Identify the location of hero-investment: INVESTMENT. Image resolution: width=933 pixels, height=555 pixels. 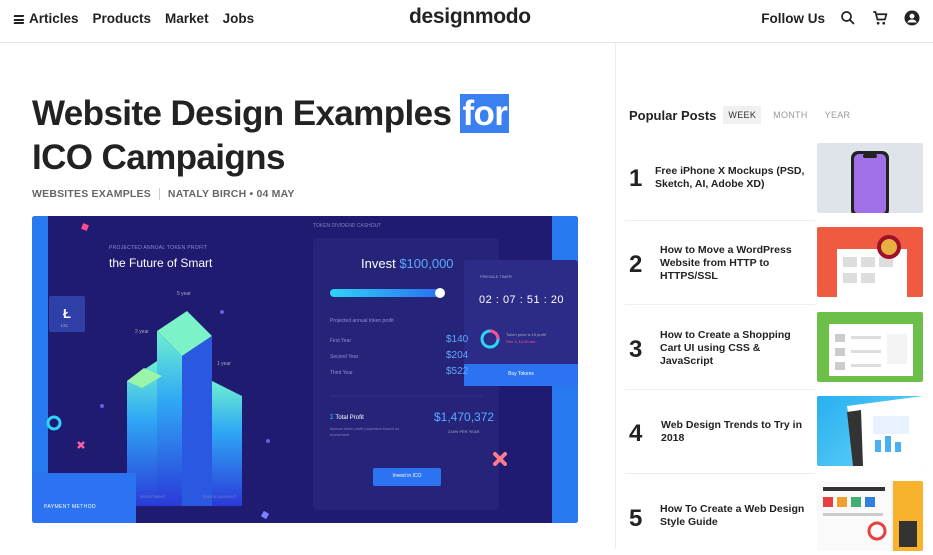
(153, 496).